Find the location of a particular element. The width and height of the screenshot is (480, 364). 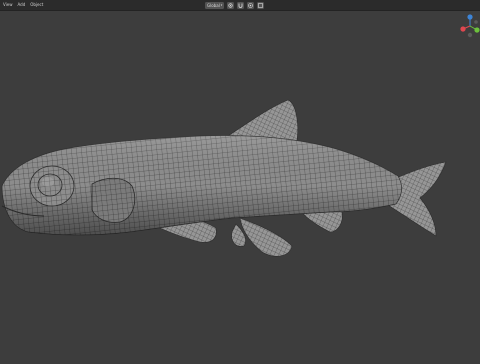

ventral-fin is located at coordinates (266, 237).